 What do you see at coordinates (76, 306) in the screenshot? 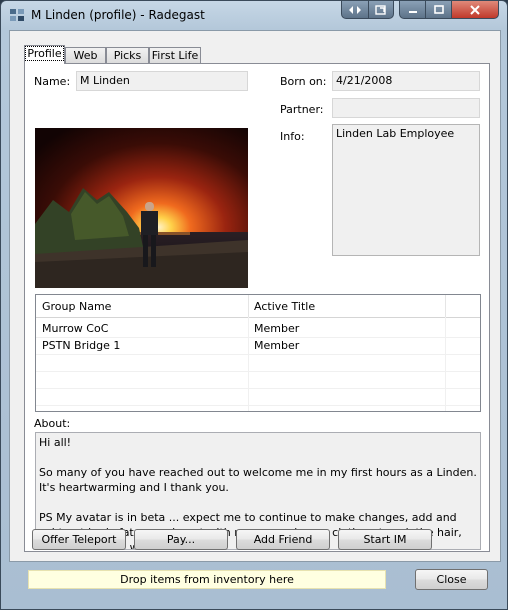
I see `column-header-group-name: Group Name` at bounding box center [76, 306].